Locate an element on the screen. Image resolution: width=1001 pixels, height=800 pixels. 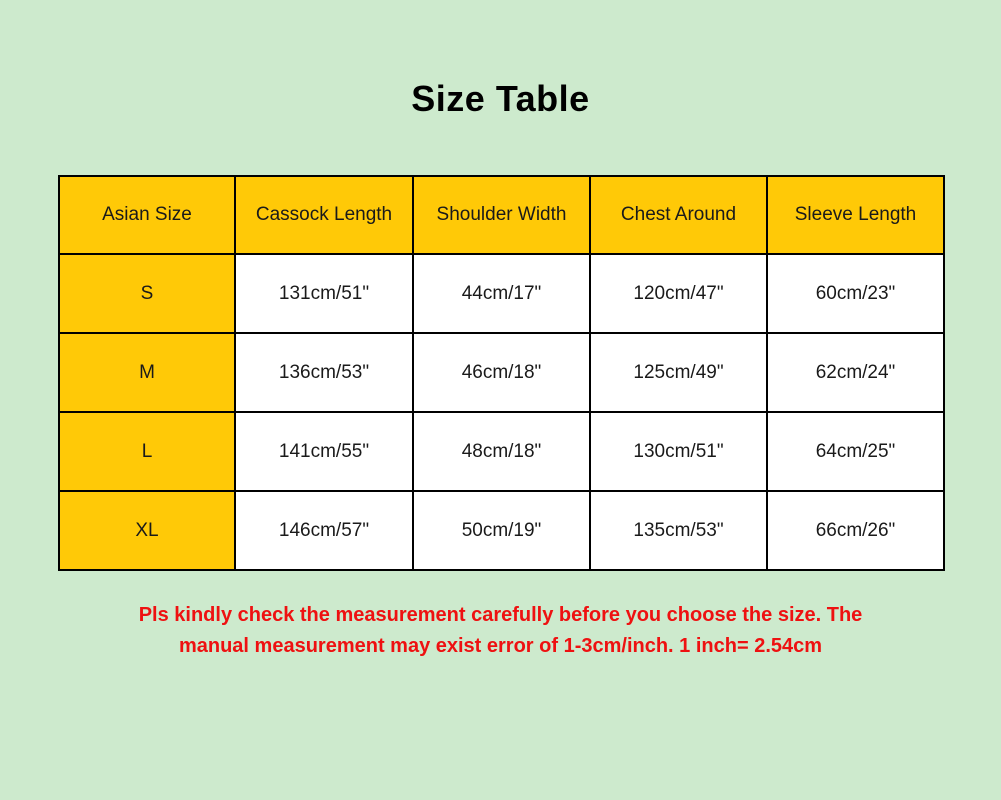
cell-size: S is located at coordinates (147, 293).